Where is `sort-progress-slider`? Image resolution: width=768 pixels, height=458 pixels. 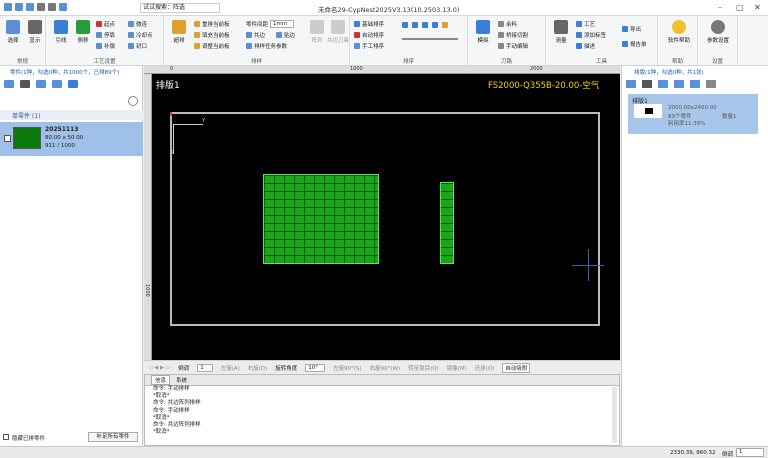 sort-progress-slider is located at coordinates (430, 39).